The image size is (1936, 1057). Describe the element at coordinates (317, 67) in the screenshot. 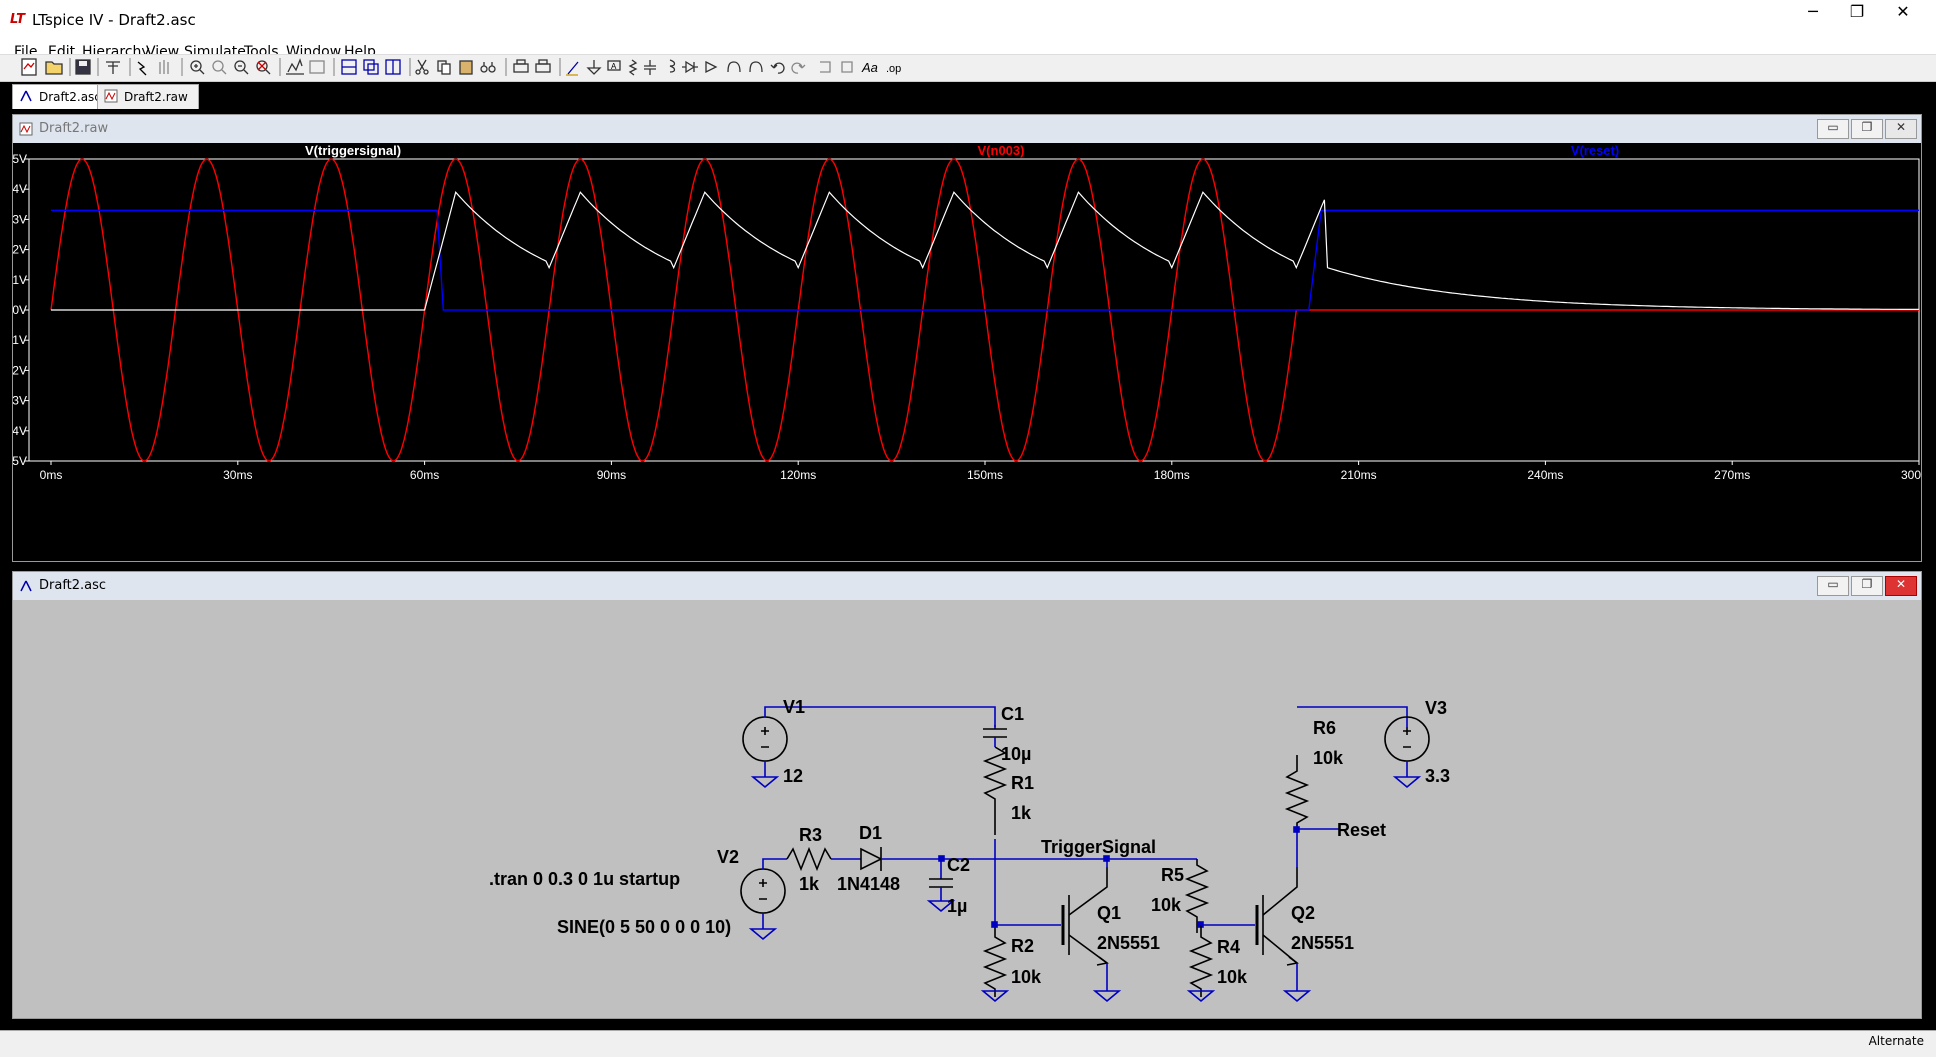

I see `grid-icon` at that location.